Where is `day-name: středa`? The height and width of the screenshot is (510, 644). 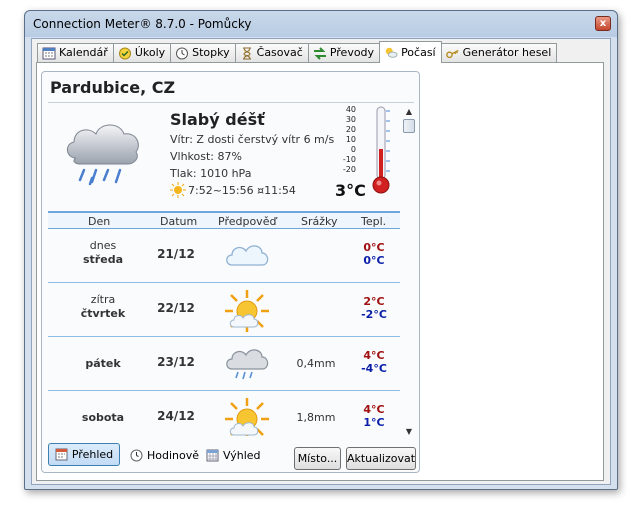 day-name: středa is located at coordinates (103, 259).